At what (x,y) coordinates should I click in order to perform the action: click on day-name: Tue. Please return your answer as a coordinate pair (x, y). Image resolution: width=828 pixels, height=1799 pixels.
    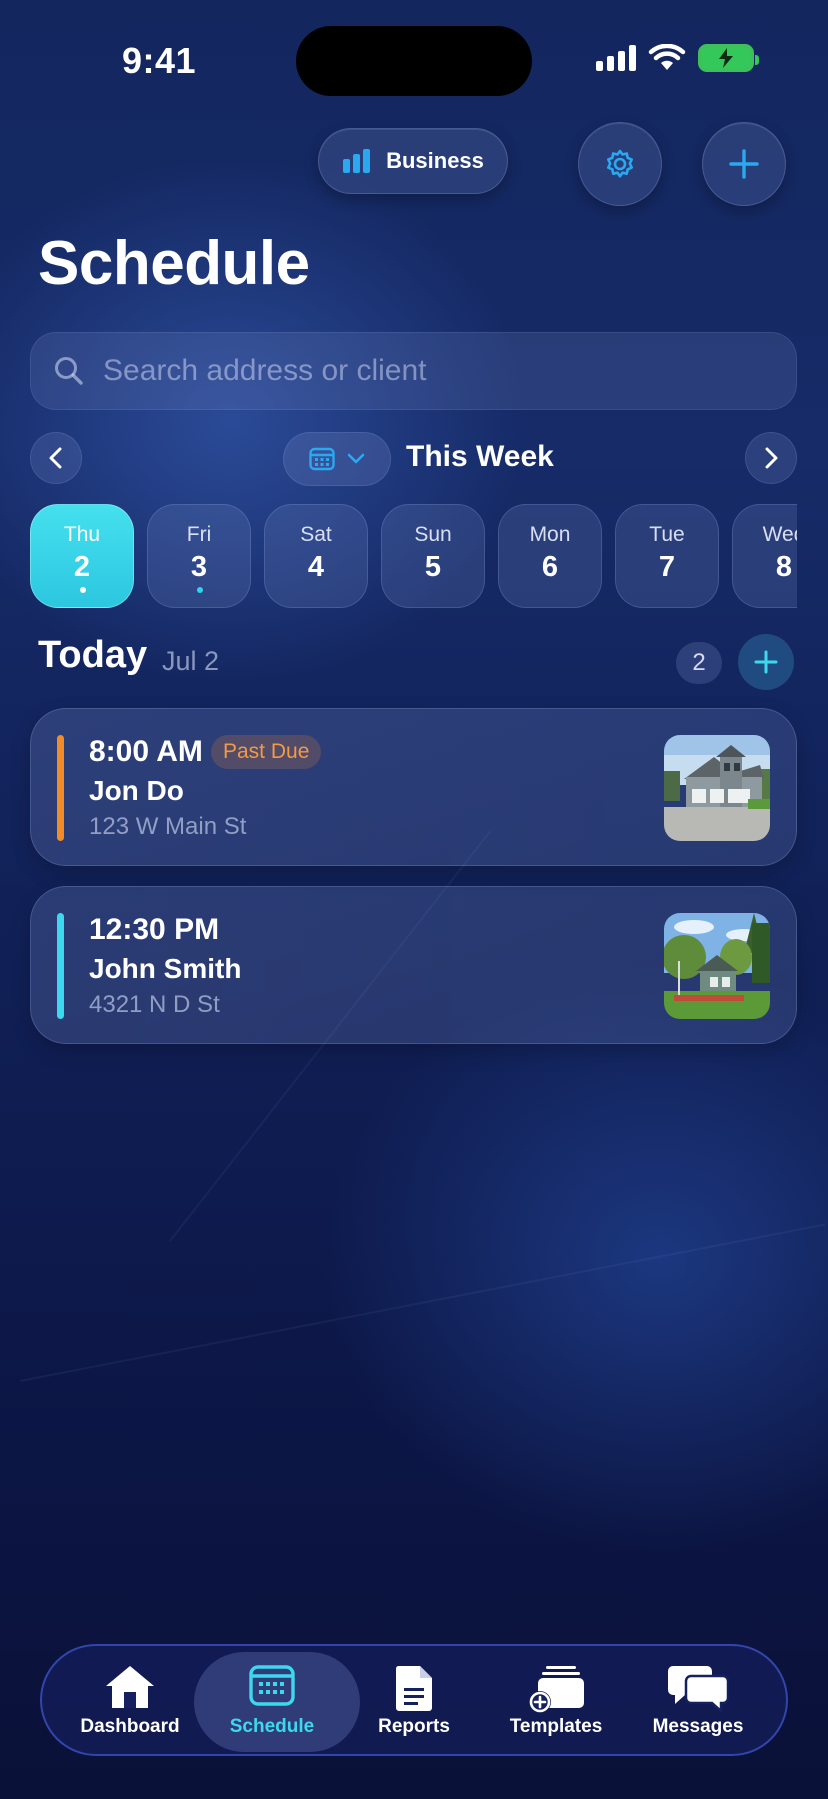
    Looking at the image, I should click on (667, 534).